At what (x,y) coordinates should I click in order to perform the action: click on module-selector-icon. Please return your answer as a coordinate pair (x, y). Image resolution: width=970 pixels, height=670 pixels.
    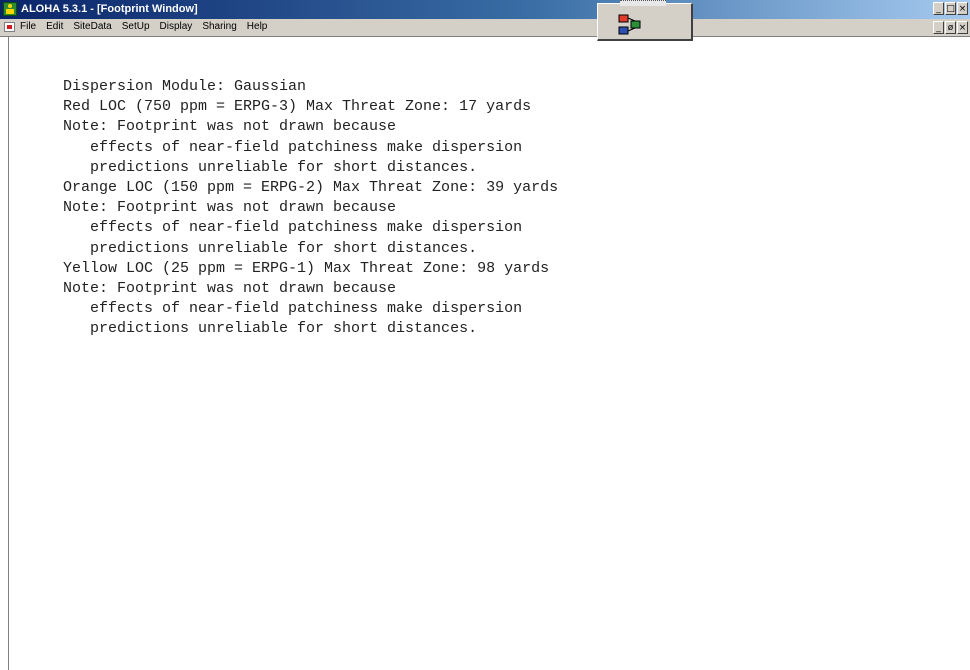
    Looking at the image, I should click on (629, 24).